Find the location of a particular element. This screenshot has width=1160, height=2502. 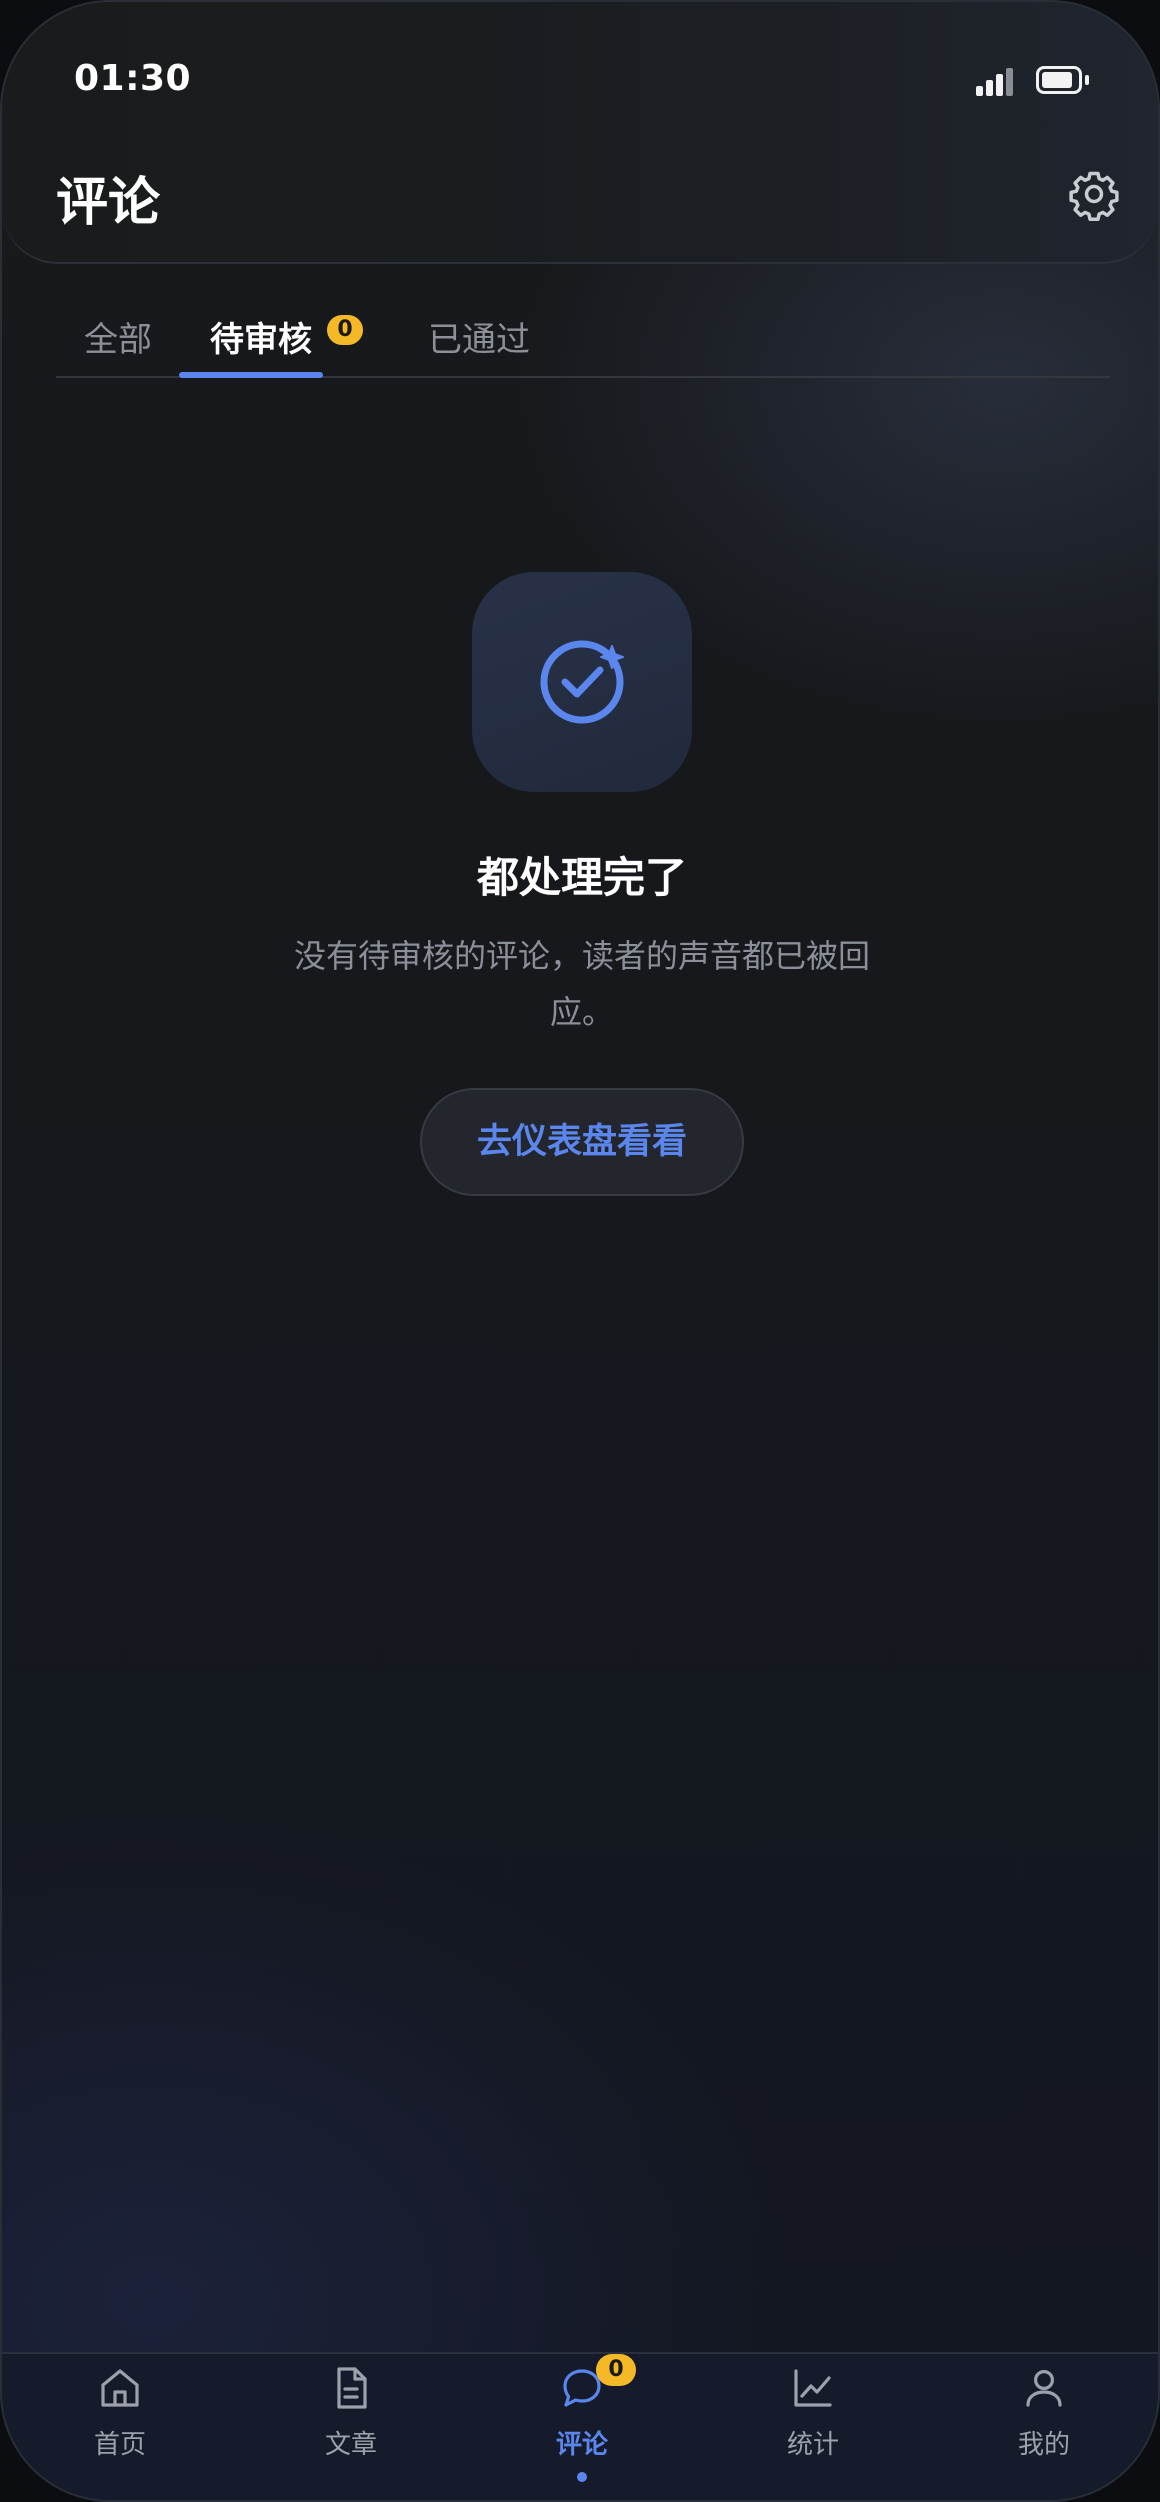

battery-icon is located at coordinates (1063, 80).